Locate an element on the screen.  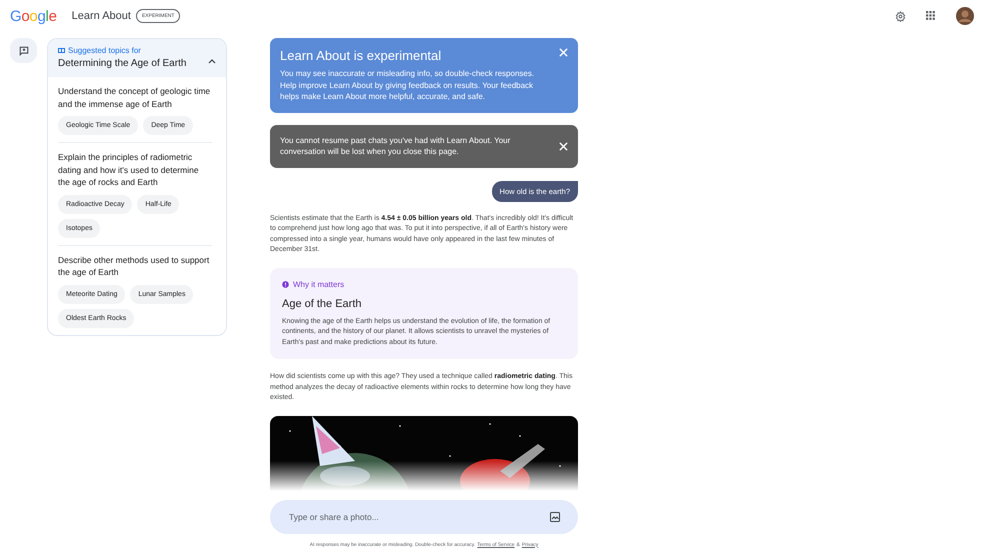
new-chat-button is located at coordinates (23, 50).